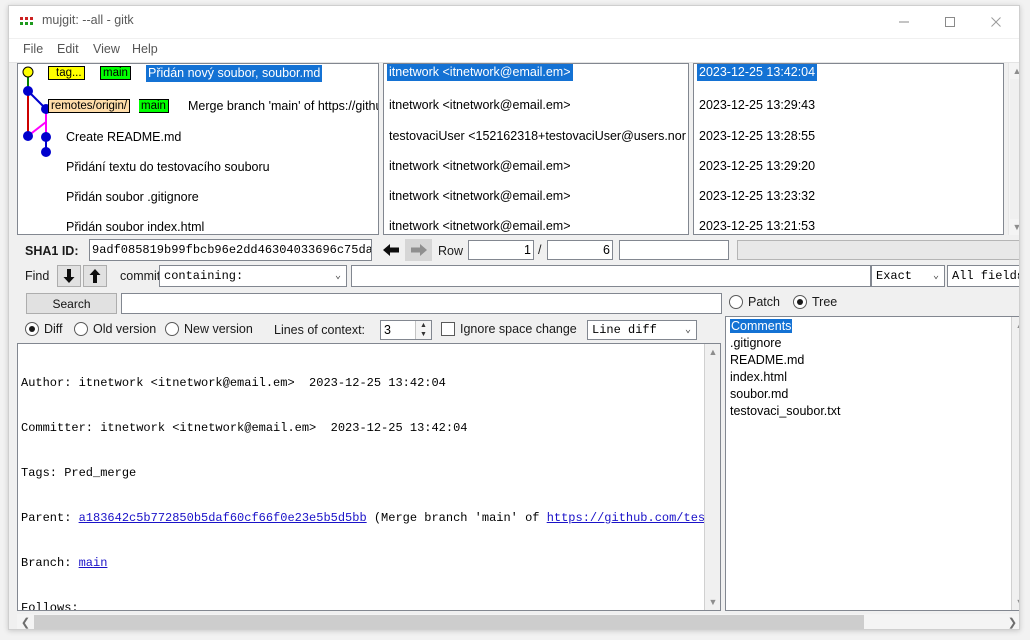  Describe the element at coordinates (25, 621) in the screenshot. I see `scroll-left-icon: ❮` at that location.